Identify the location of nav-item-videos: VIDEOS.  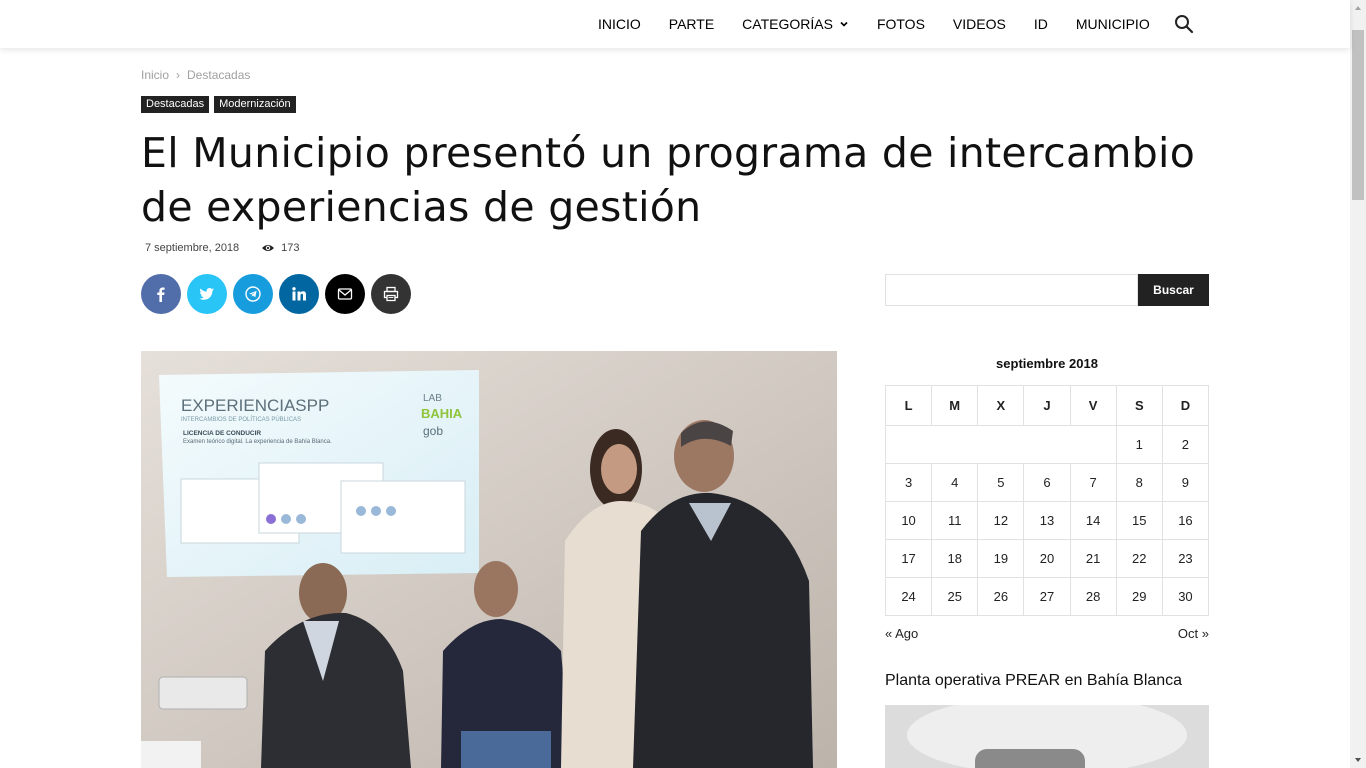
(979, 24).